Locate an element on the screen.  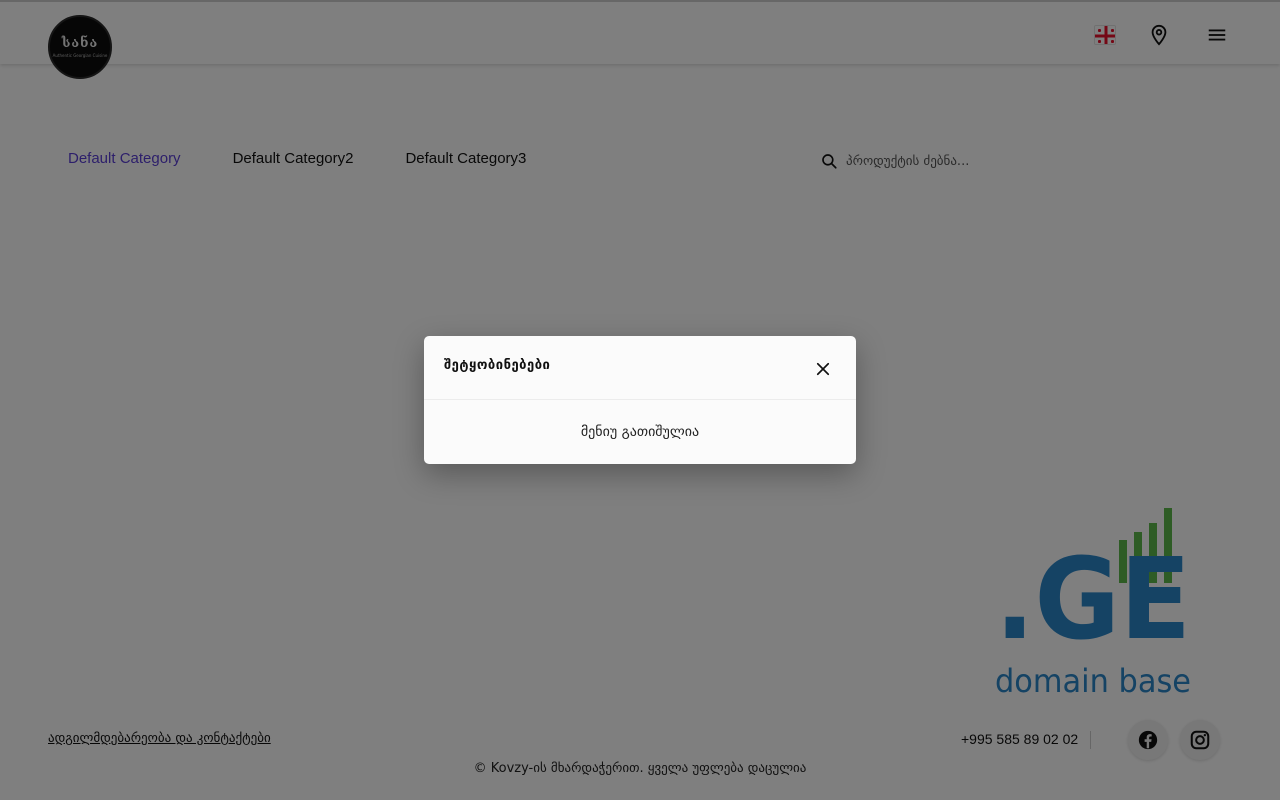
modal-close-button is located at coordinates (823, 369).